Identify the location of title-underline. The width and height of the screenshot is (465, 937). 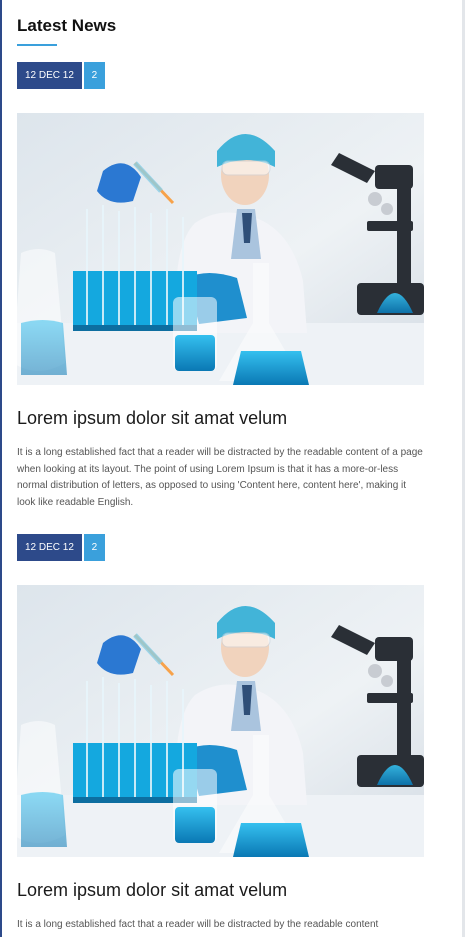
(37, 45).